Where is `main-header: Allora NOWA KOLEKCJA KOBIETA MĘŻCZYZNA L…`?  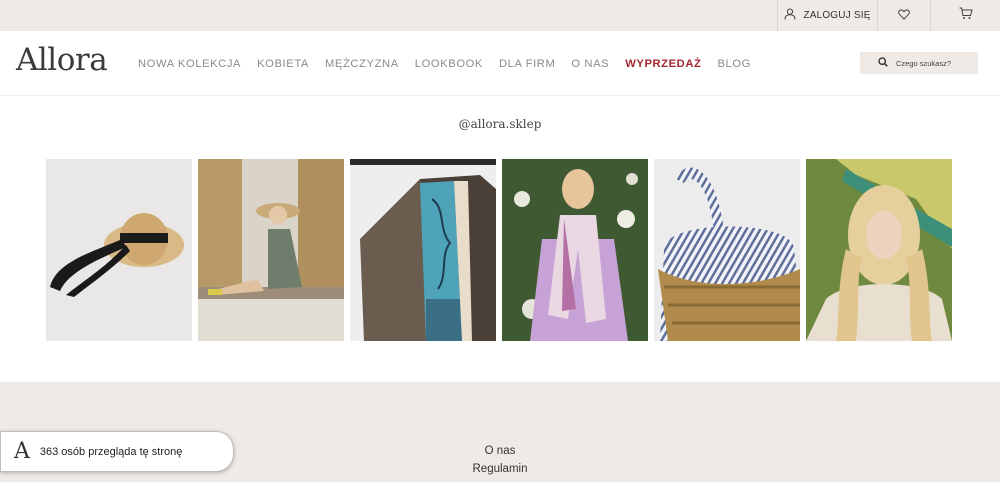 main-header: Allora NOWA KOLEKCJA KOBIETA MĘŻCZYZNA L… is located at coordinates (500, 63).